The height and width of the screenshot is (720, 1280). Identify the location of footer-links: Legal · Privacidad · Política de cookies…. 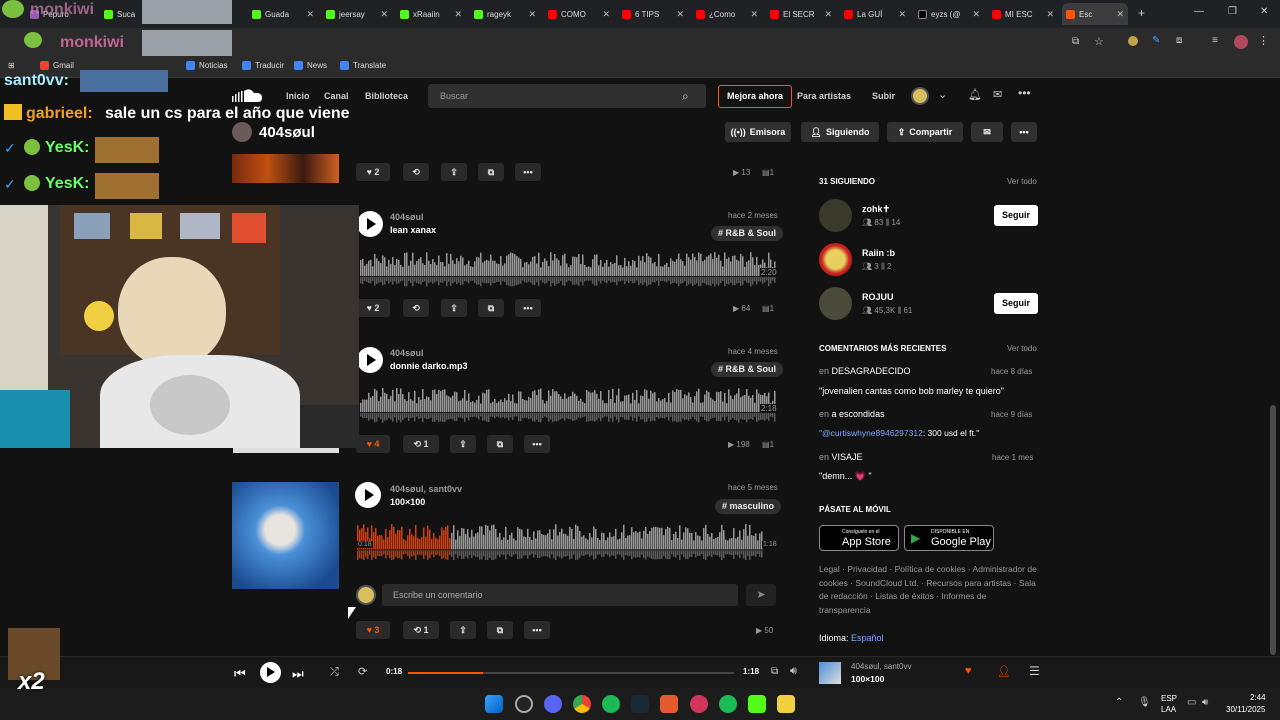
(929, 590).